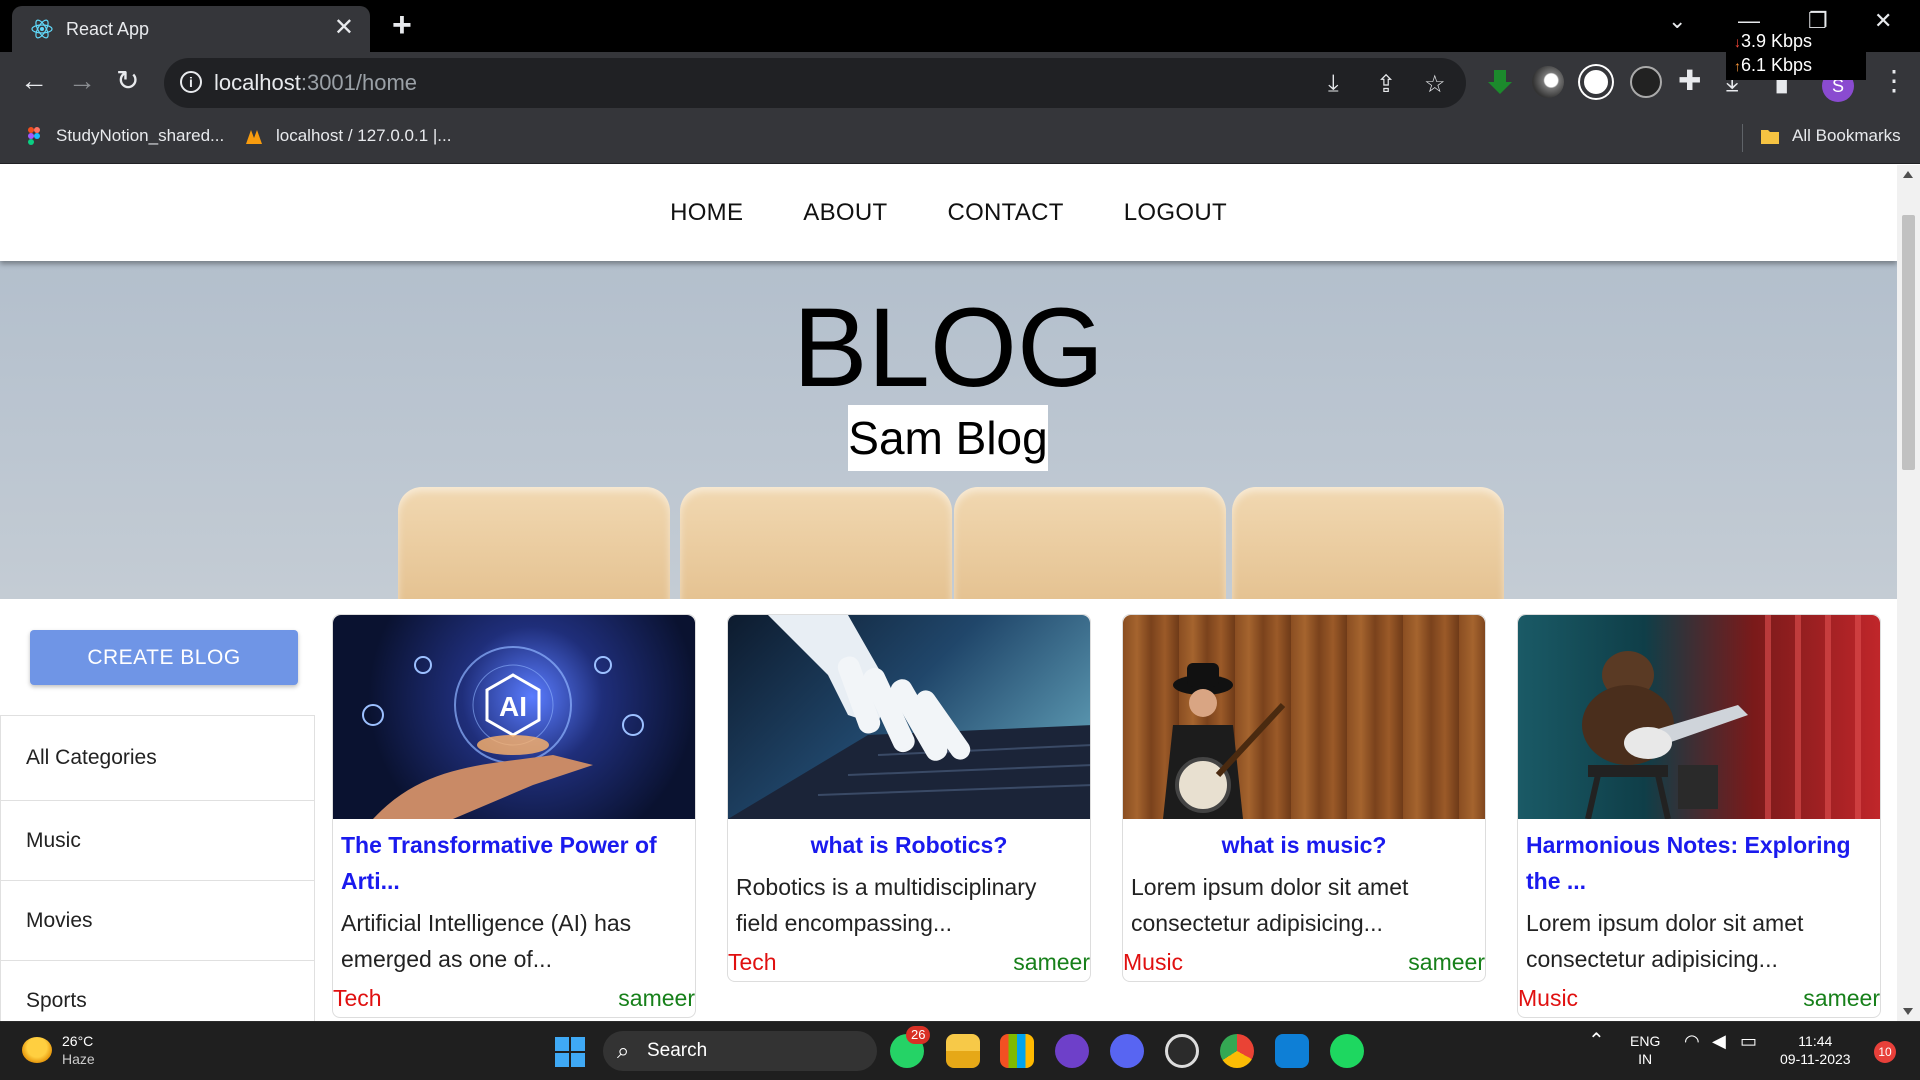 The height and width of the screenshot is (1080, 1920). Describe the element at coordinates (1883, 21) in the screenshot. I see `close-window-icon: ✕` at that location.